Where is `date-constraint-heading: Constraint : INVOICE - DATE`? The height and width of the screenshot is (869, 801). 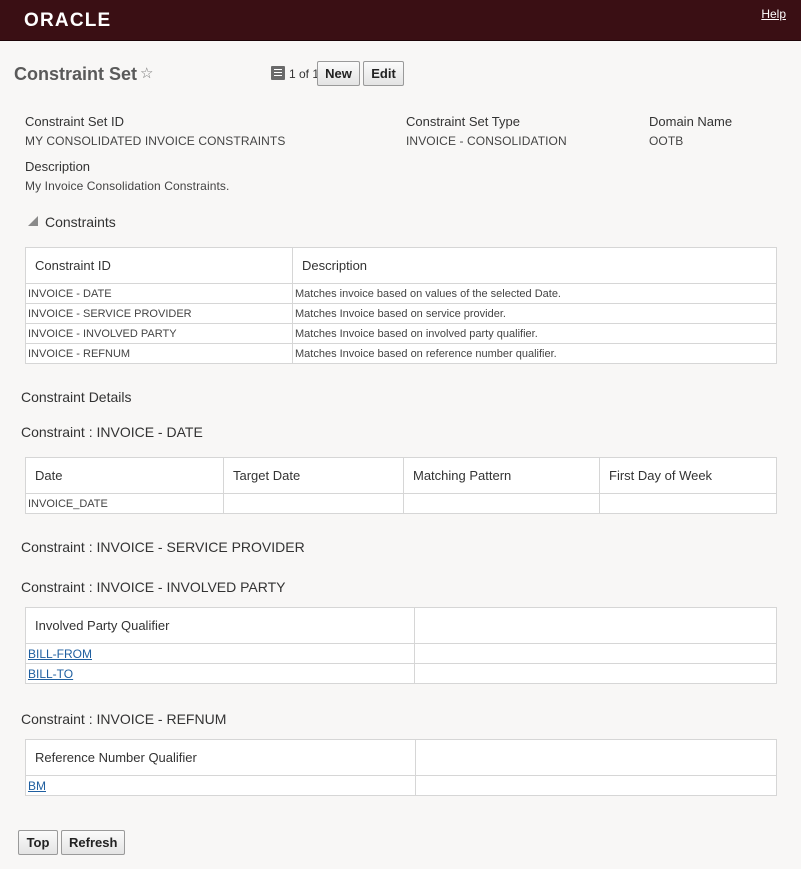 date-constraint-heading: Constraint : INVOICE - DATE is located at coordinates (112, 432).